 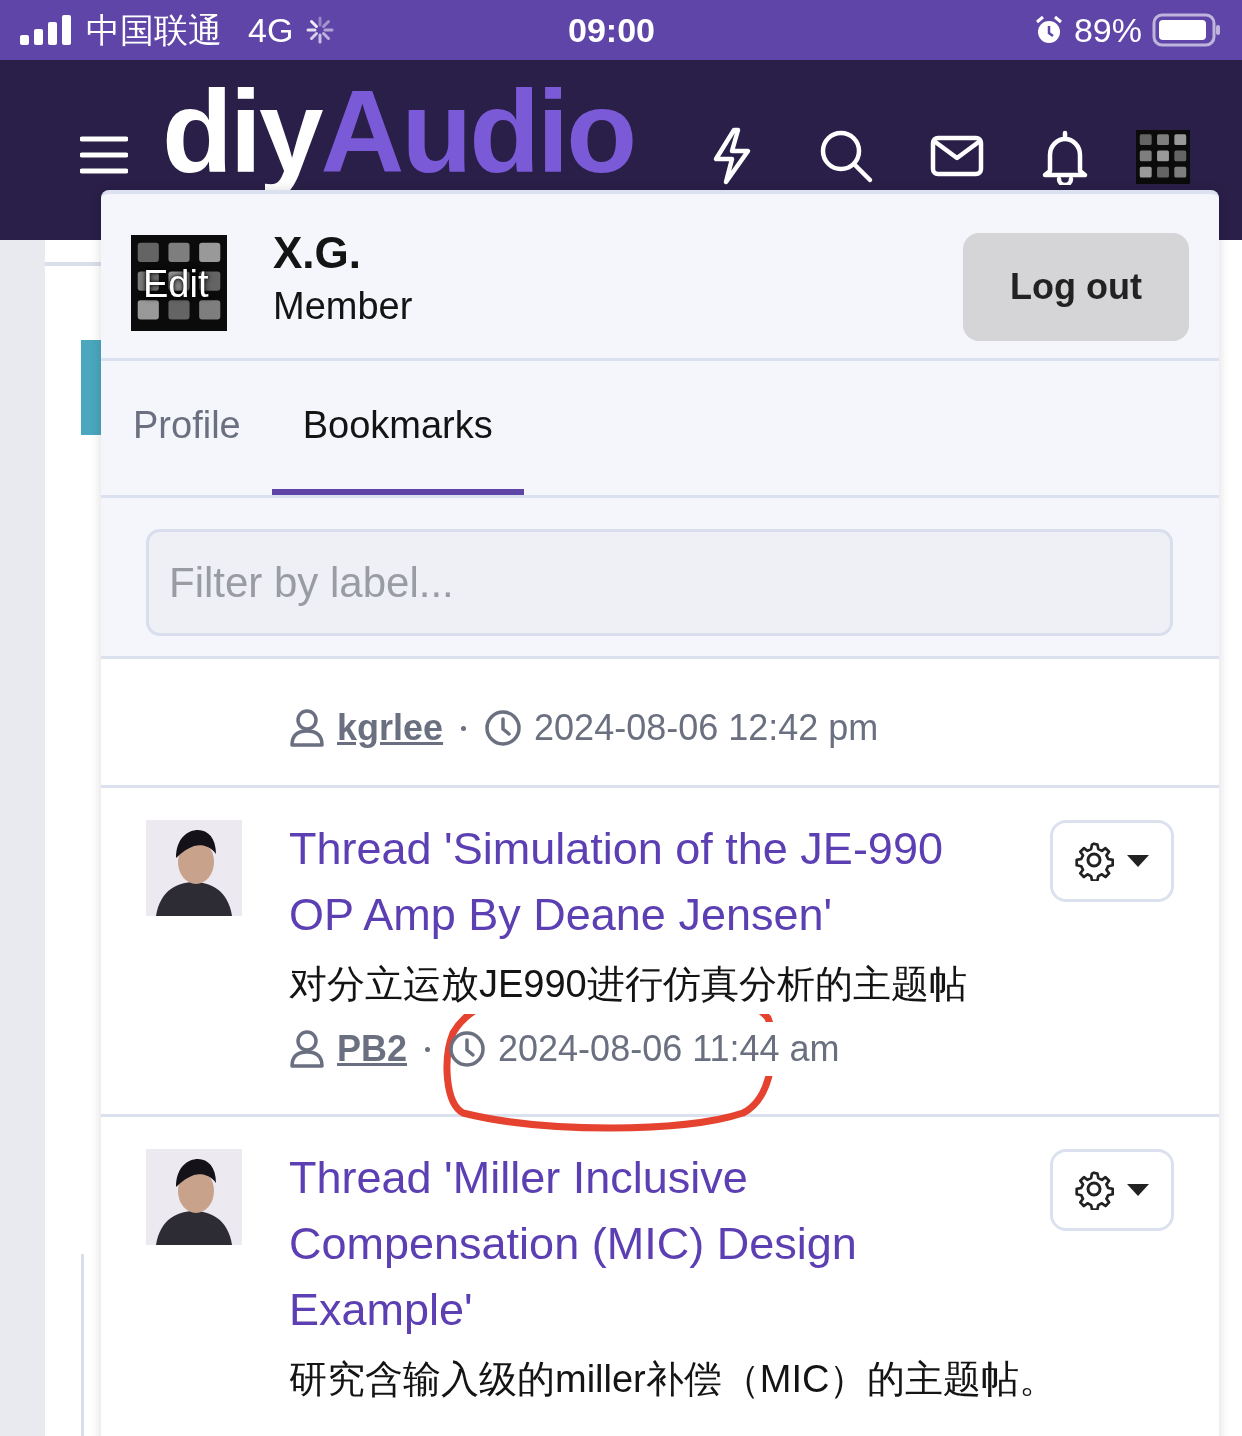 I want to click on network-type: 4G, so click(x=271, y=30).